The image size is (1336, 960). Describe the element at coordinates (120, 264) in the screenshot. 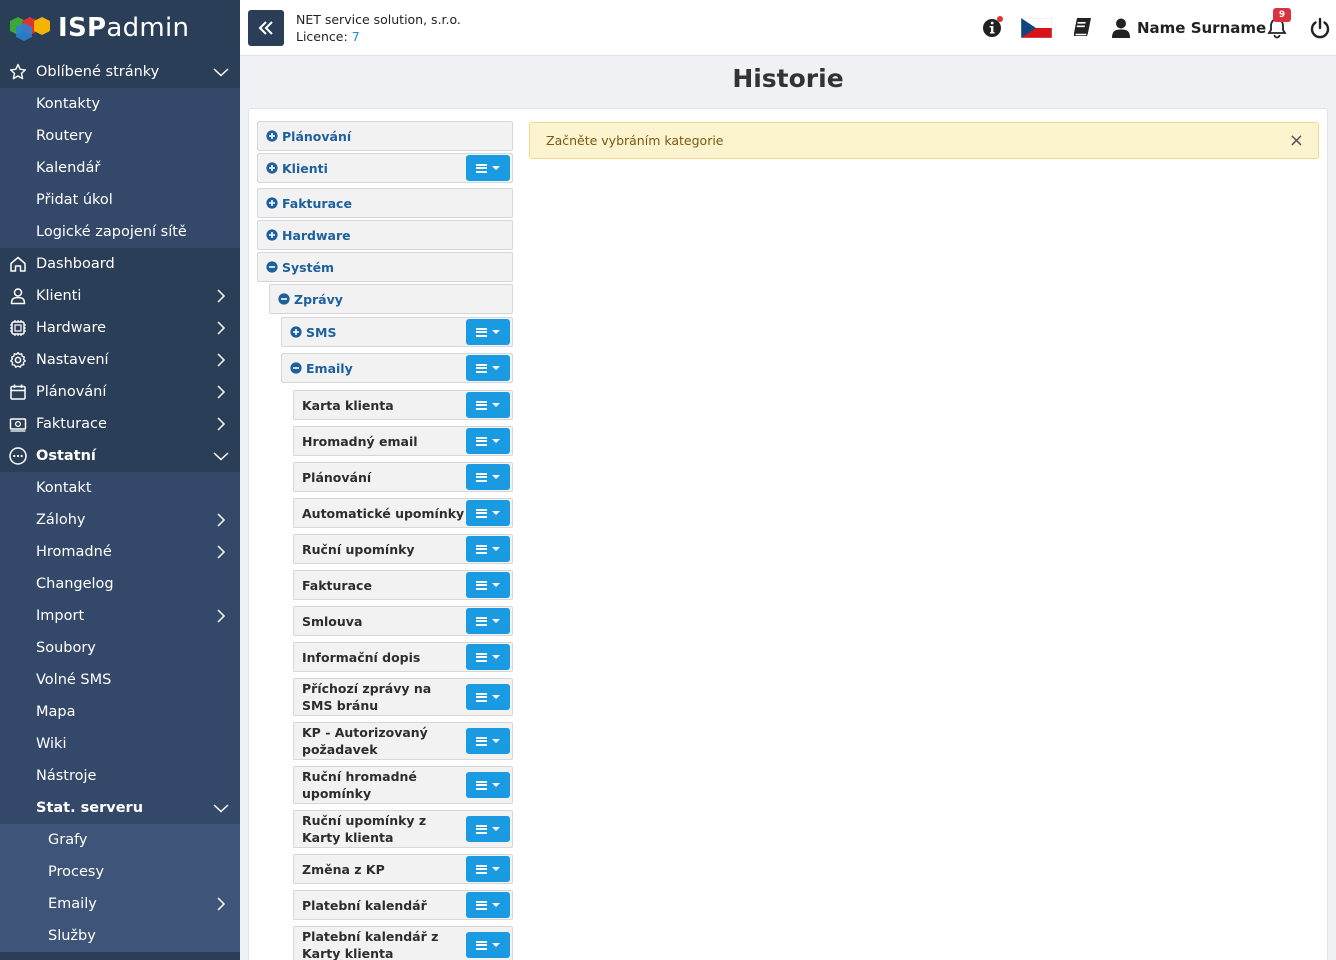

I see `sidebar-item-dashboard: Dashboard` at that location.